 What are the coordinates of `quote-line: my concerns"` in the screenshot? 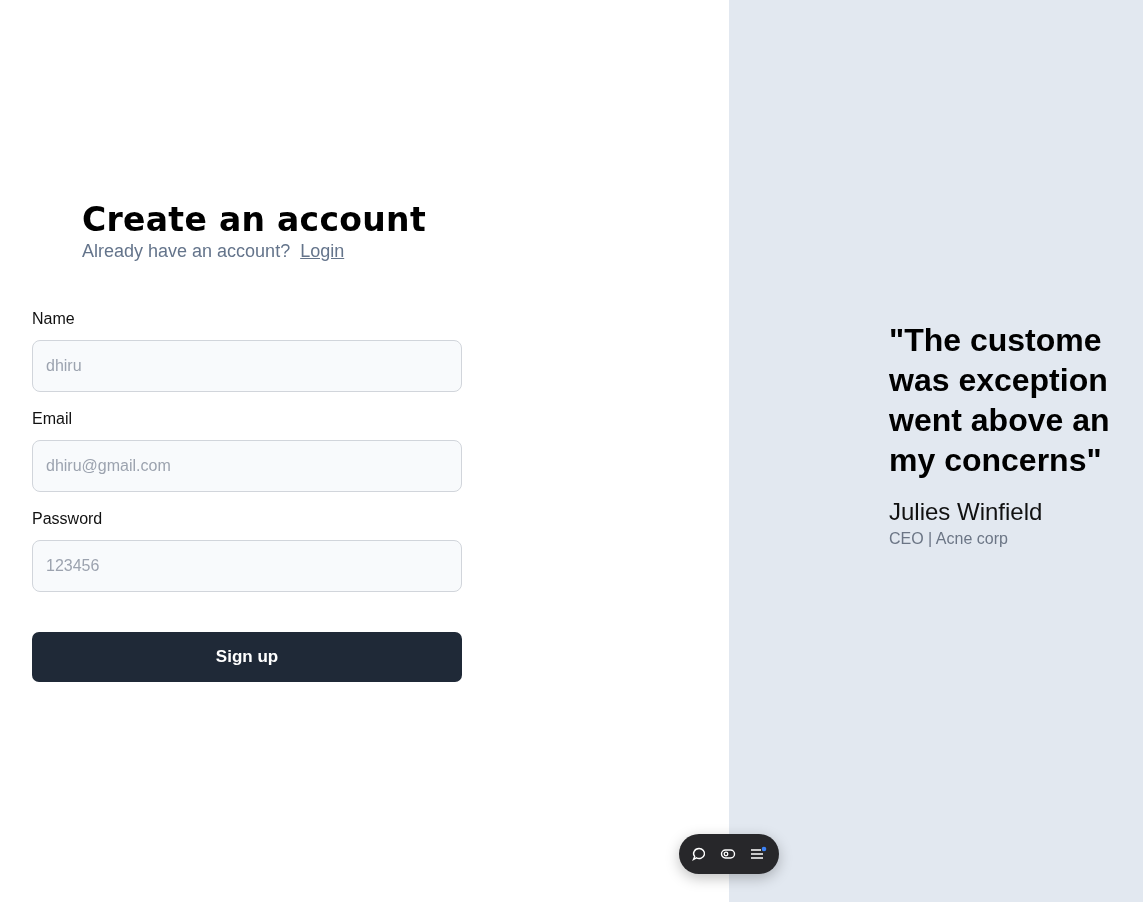 It's located at (995, 460).